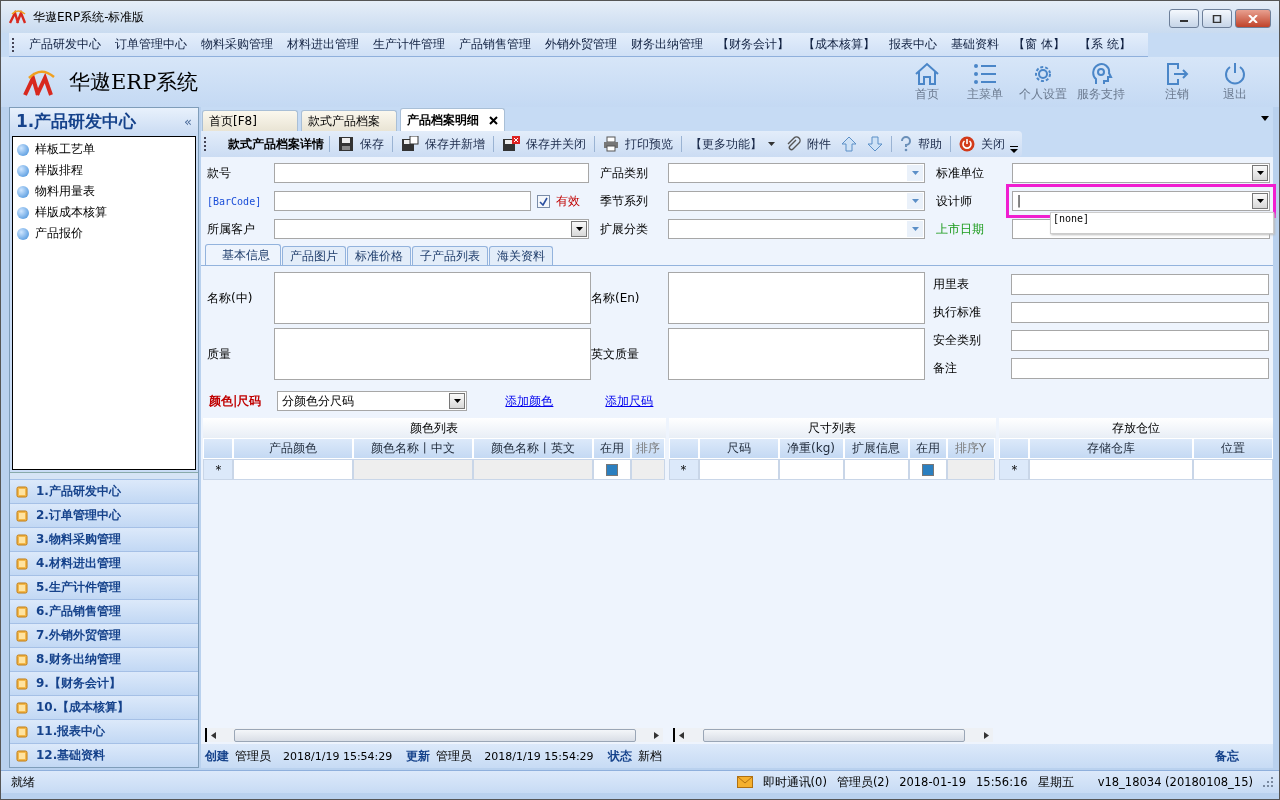 Image resolution: width=1280 pixels, height=800 pixels. Describe the element at coordinates (293, 448) in the screenshot. I see `column-header: 产品颜色` at that location.